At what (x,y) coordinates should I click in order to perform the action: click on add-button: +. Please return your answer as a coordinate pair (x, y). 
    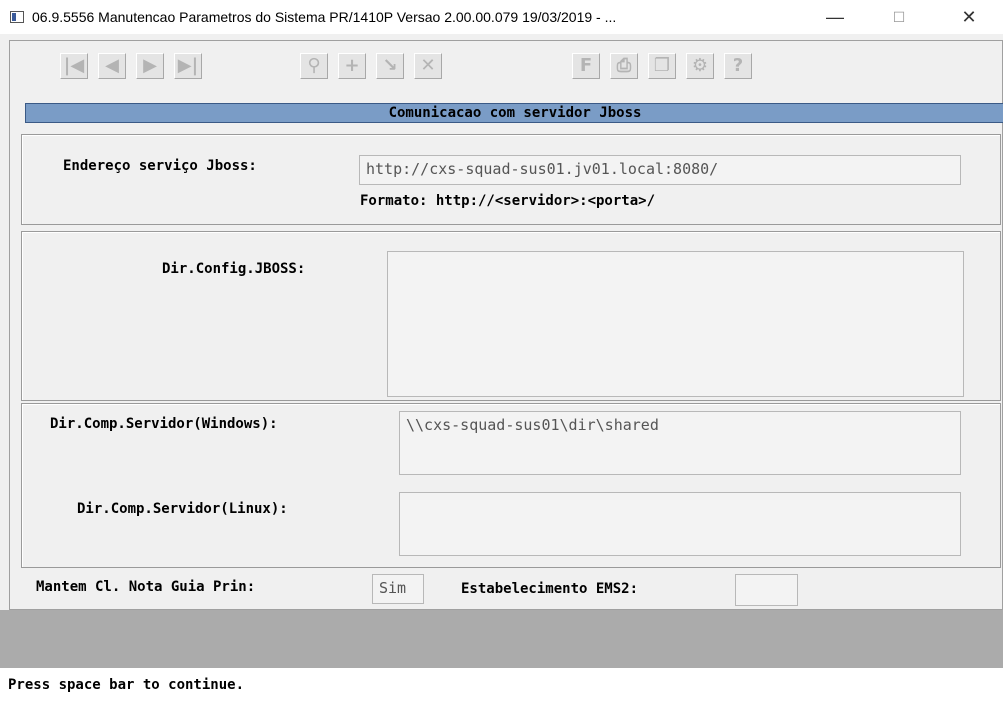
    Looking at the image, I should click on (352, 66).